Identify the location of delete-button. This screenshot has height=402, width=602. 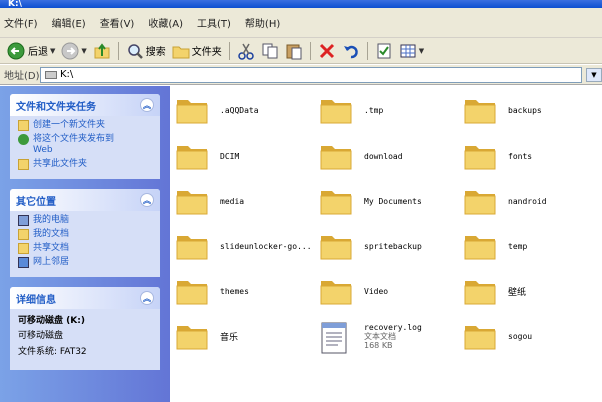
(327, 51).